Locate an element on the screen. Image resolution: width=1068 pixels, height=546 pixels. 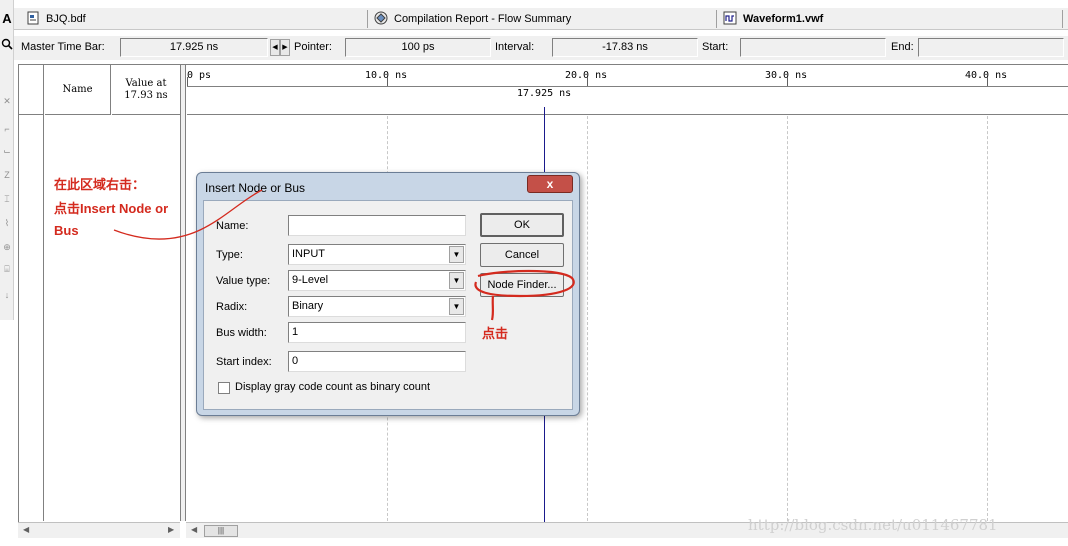
end-field is located at coordinates (991, 47).